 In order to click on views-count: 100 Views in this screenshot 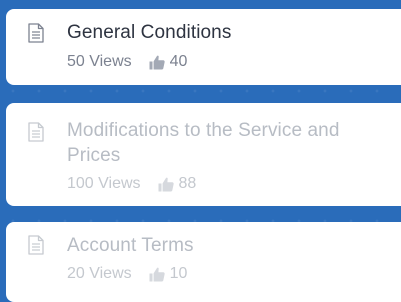, I will do `click(104, 183)`.